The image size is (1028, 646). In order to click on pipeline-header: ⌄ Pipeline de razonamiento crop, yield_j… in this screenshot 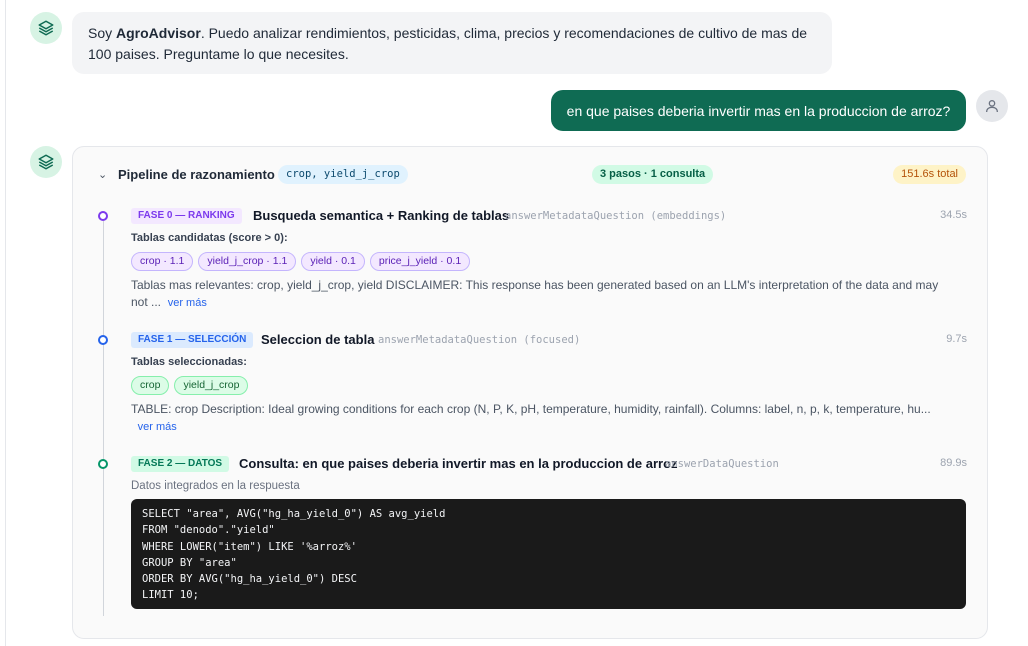, I will do `click(530, 175)`.